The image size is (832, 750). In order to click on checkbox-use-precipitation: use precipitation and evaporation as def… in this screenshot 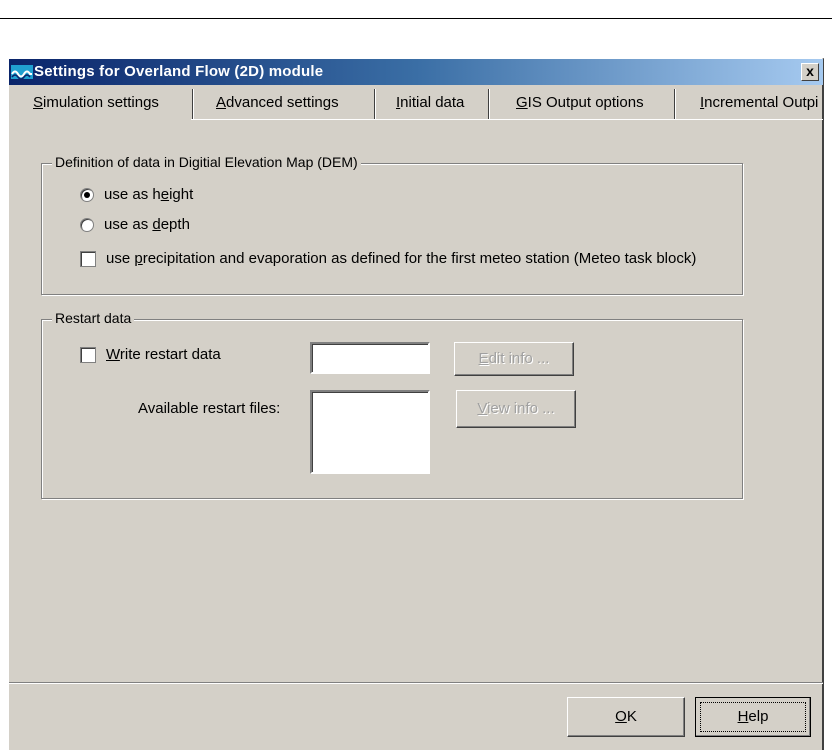, I will do `click(388, 258)`.